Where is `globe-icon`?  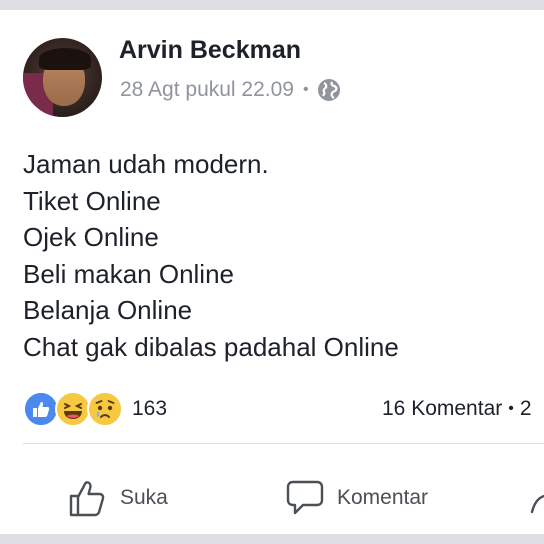 globe-icon is located at coordinates (329, 90).